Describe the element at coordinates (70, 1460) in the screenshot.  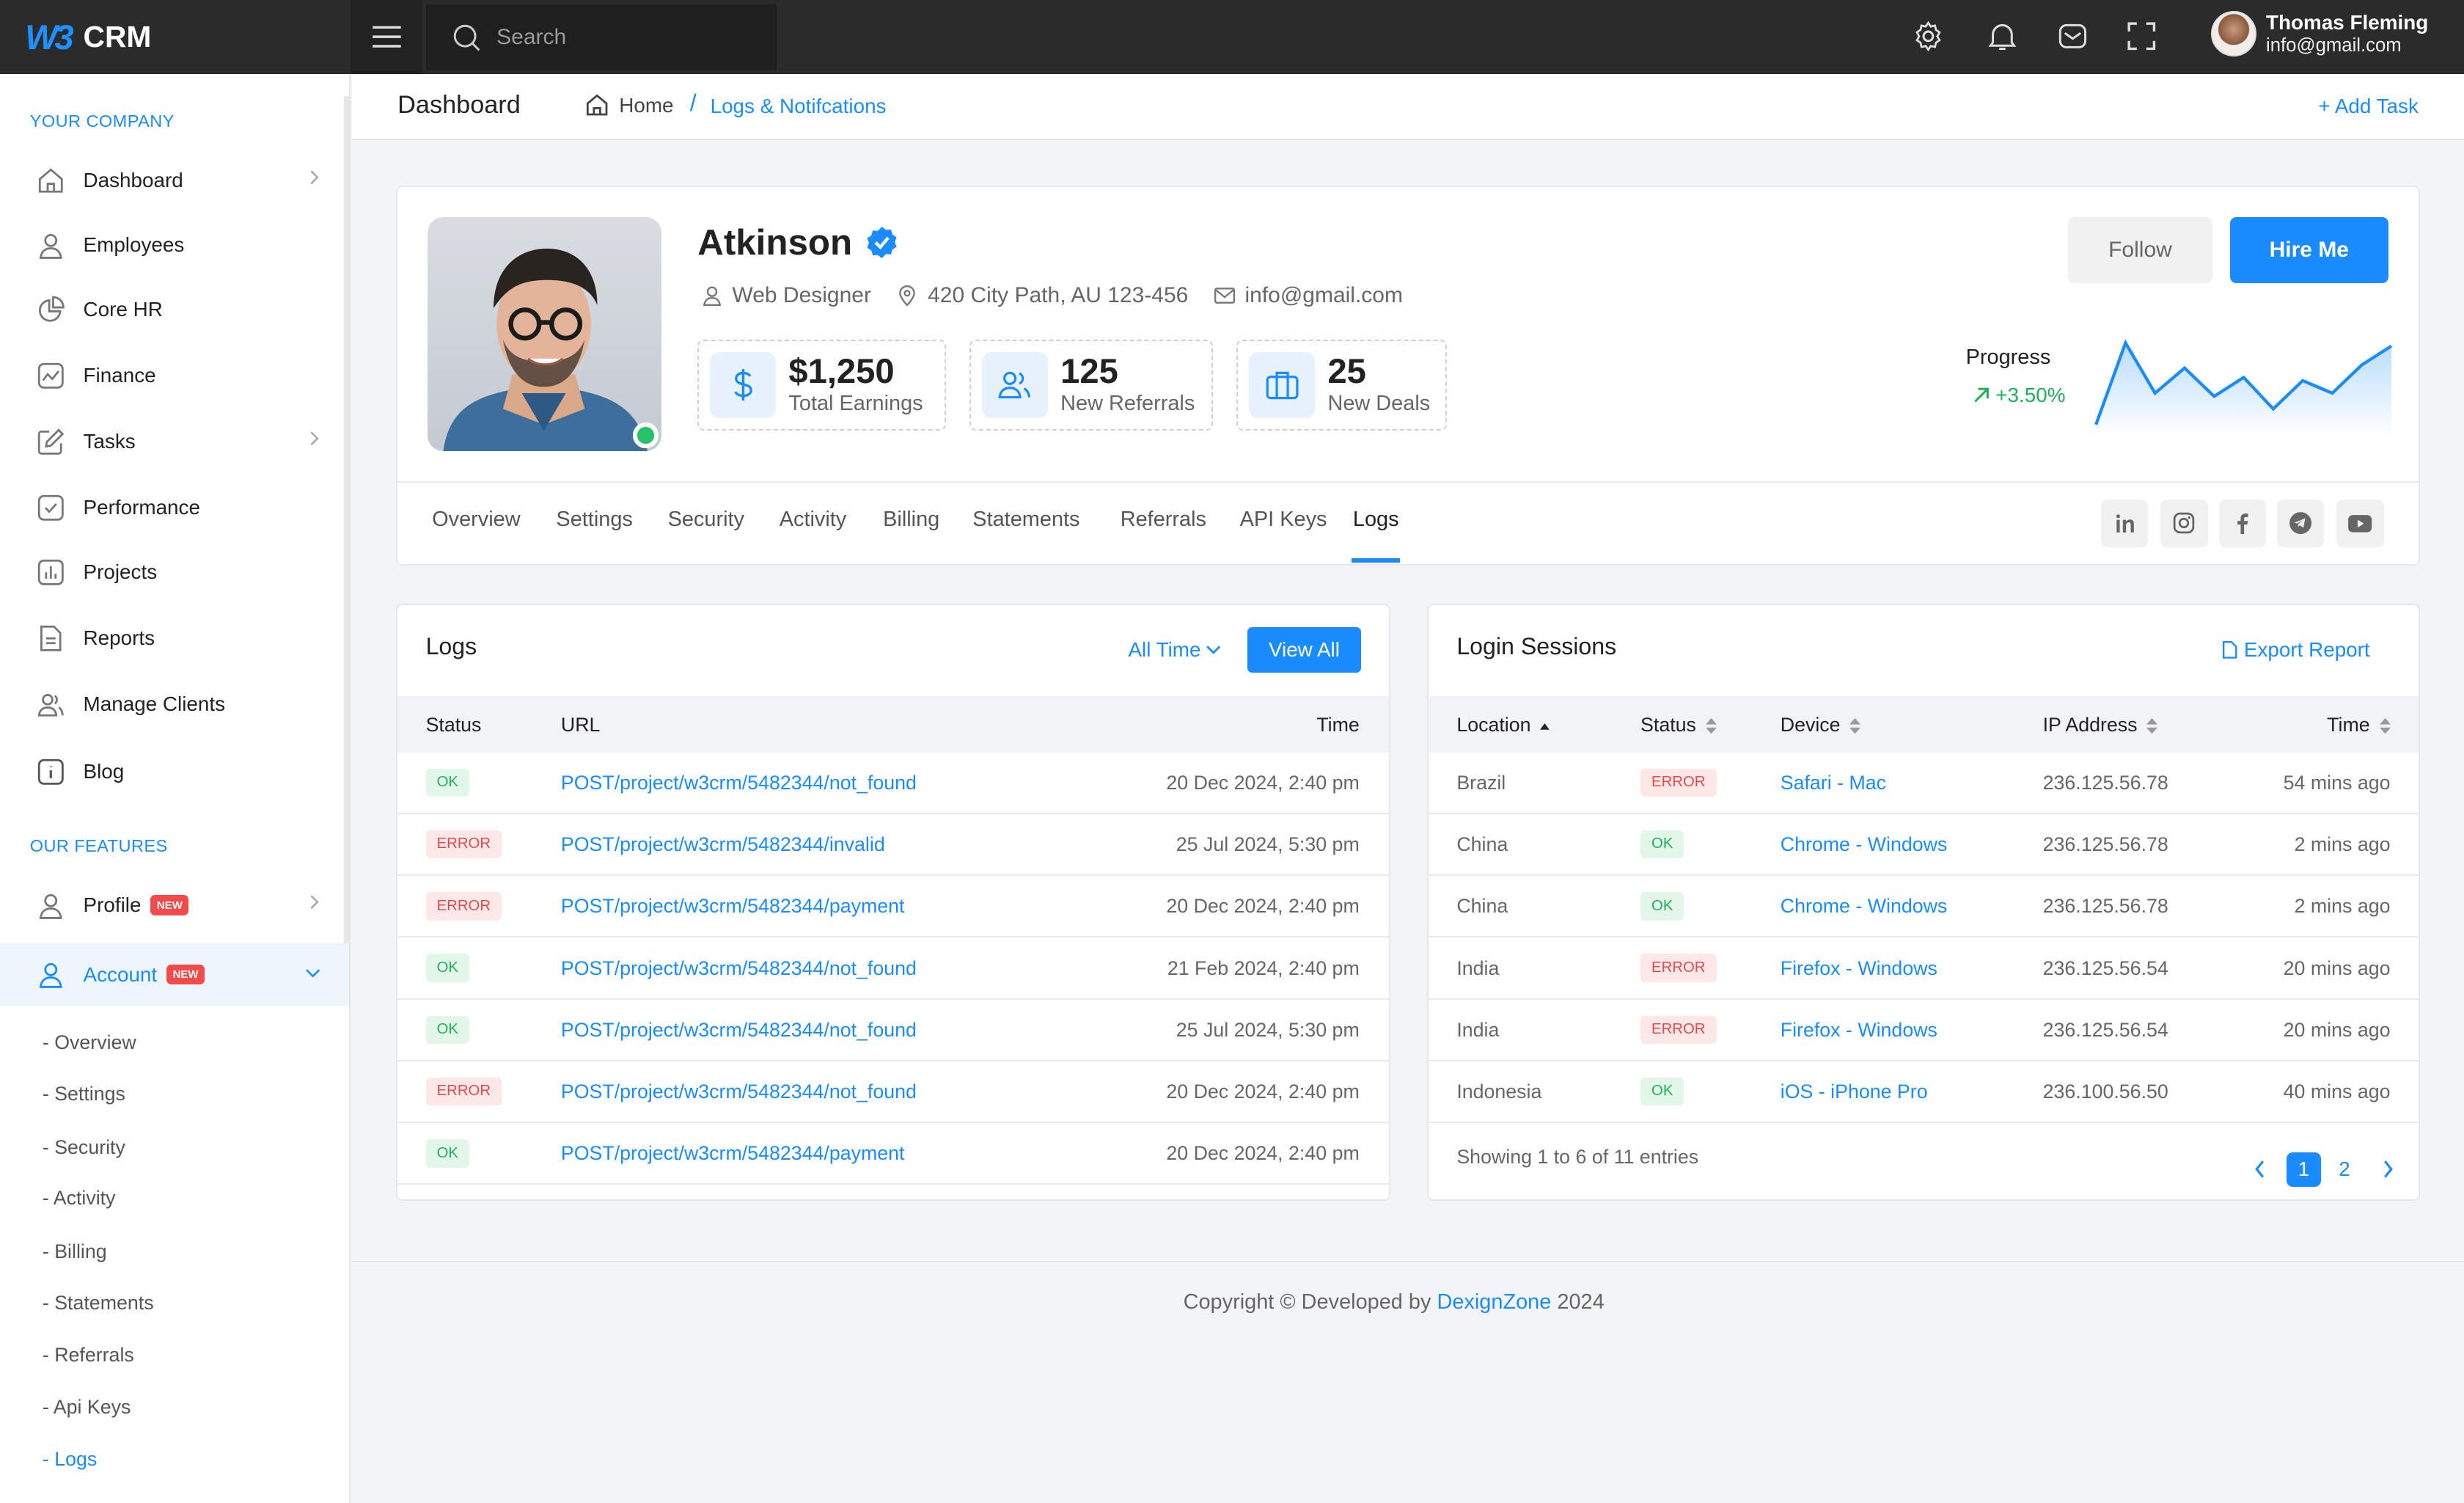
I see `sidebar-subitem-logs: - Logs` at that location.